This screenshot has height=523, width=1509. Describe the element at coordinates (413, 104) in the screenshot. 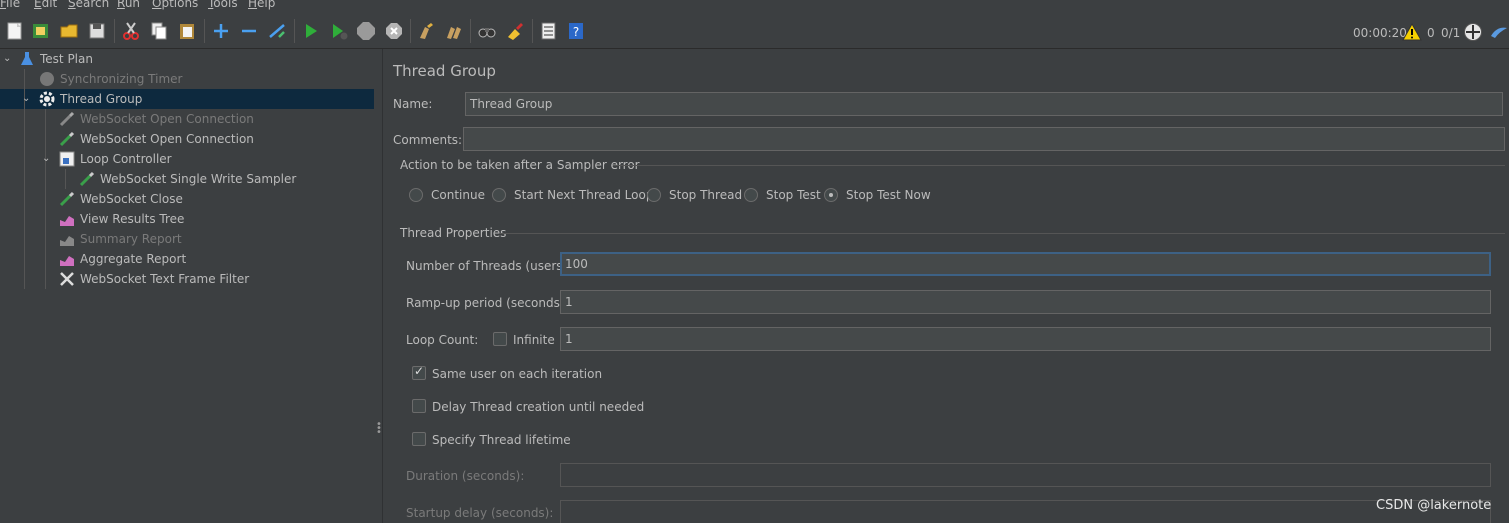

I see `name-label: Name:` at that location.